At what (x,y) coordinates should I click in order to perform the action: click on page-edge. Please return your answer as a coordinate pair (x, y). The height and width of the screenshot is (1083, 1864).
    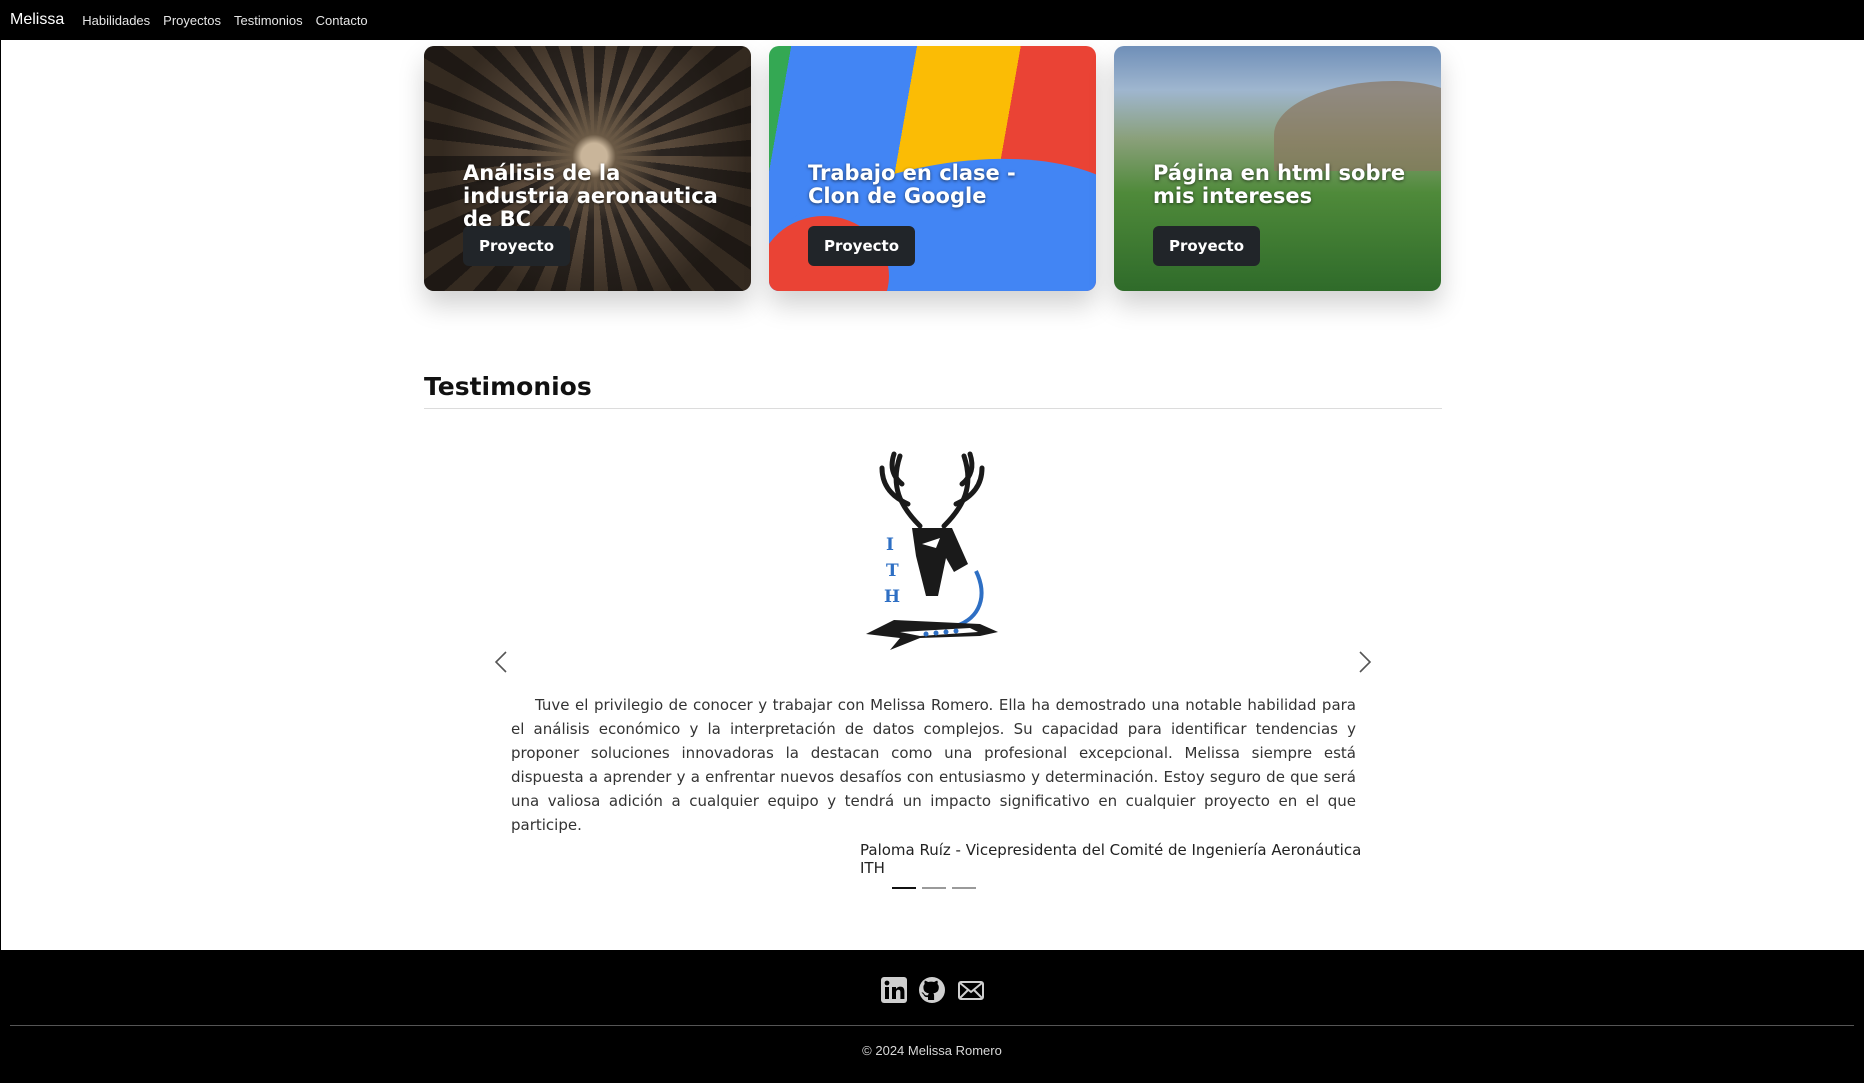
    Looking at the image, I should click on (0, 495).